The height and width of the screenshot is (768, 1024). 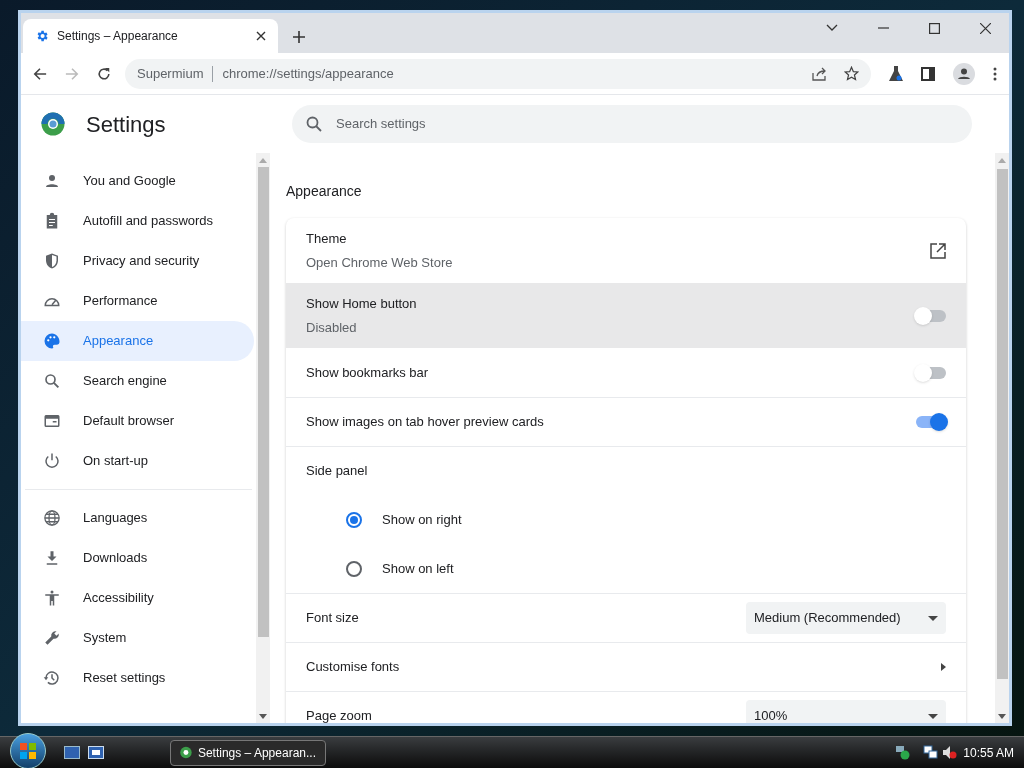 What do you see at coordinates (931, 752) in the screenshot?
I see `network-icon` at bounding box center [931, 752].